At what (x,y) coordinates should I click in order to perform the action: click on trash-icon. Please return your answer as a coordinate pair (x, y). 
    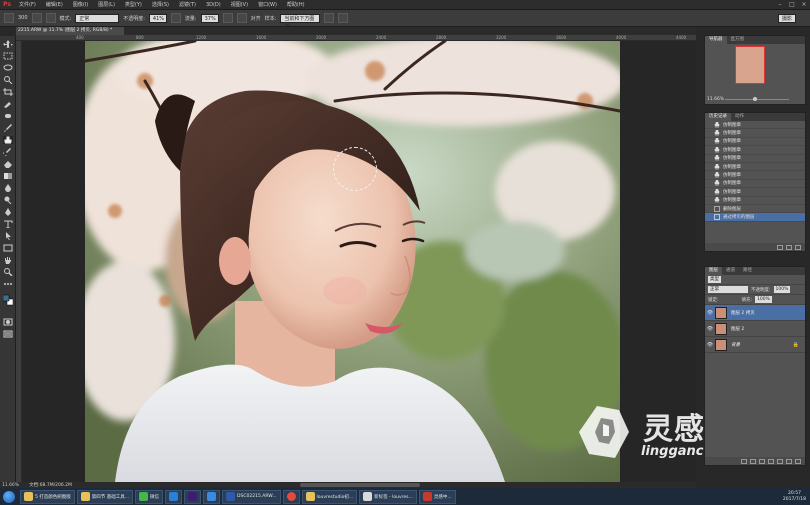
    Looking at the image, I should click on (798, 247).